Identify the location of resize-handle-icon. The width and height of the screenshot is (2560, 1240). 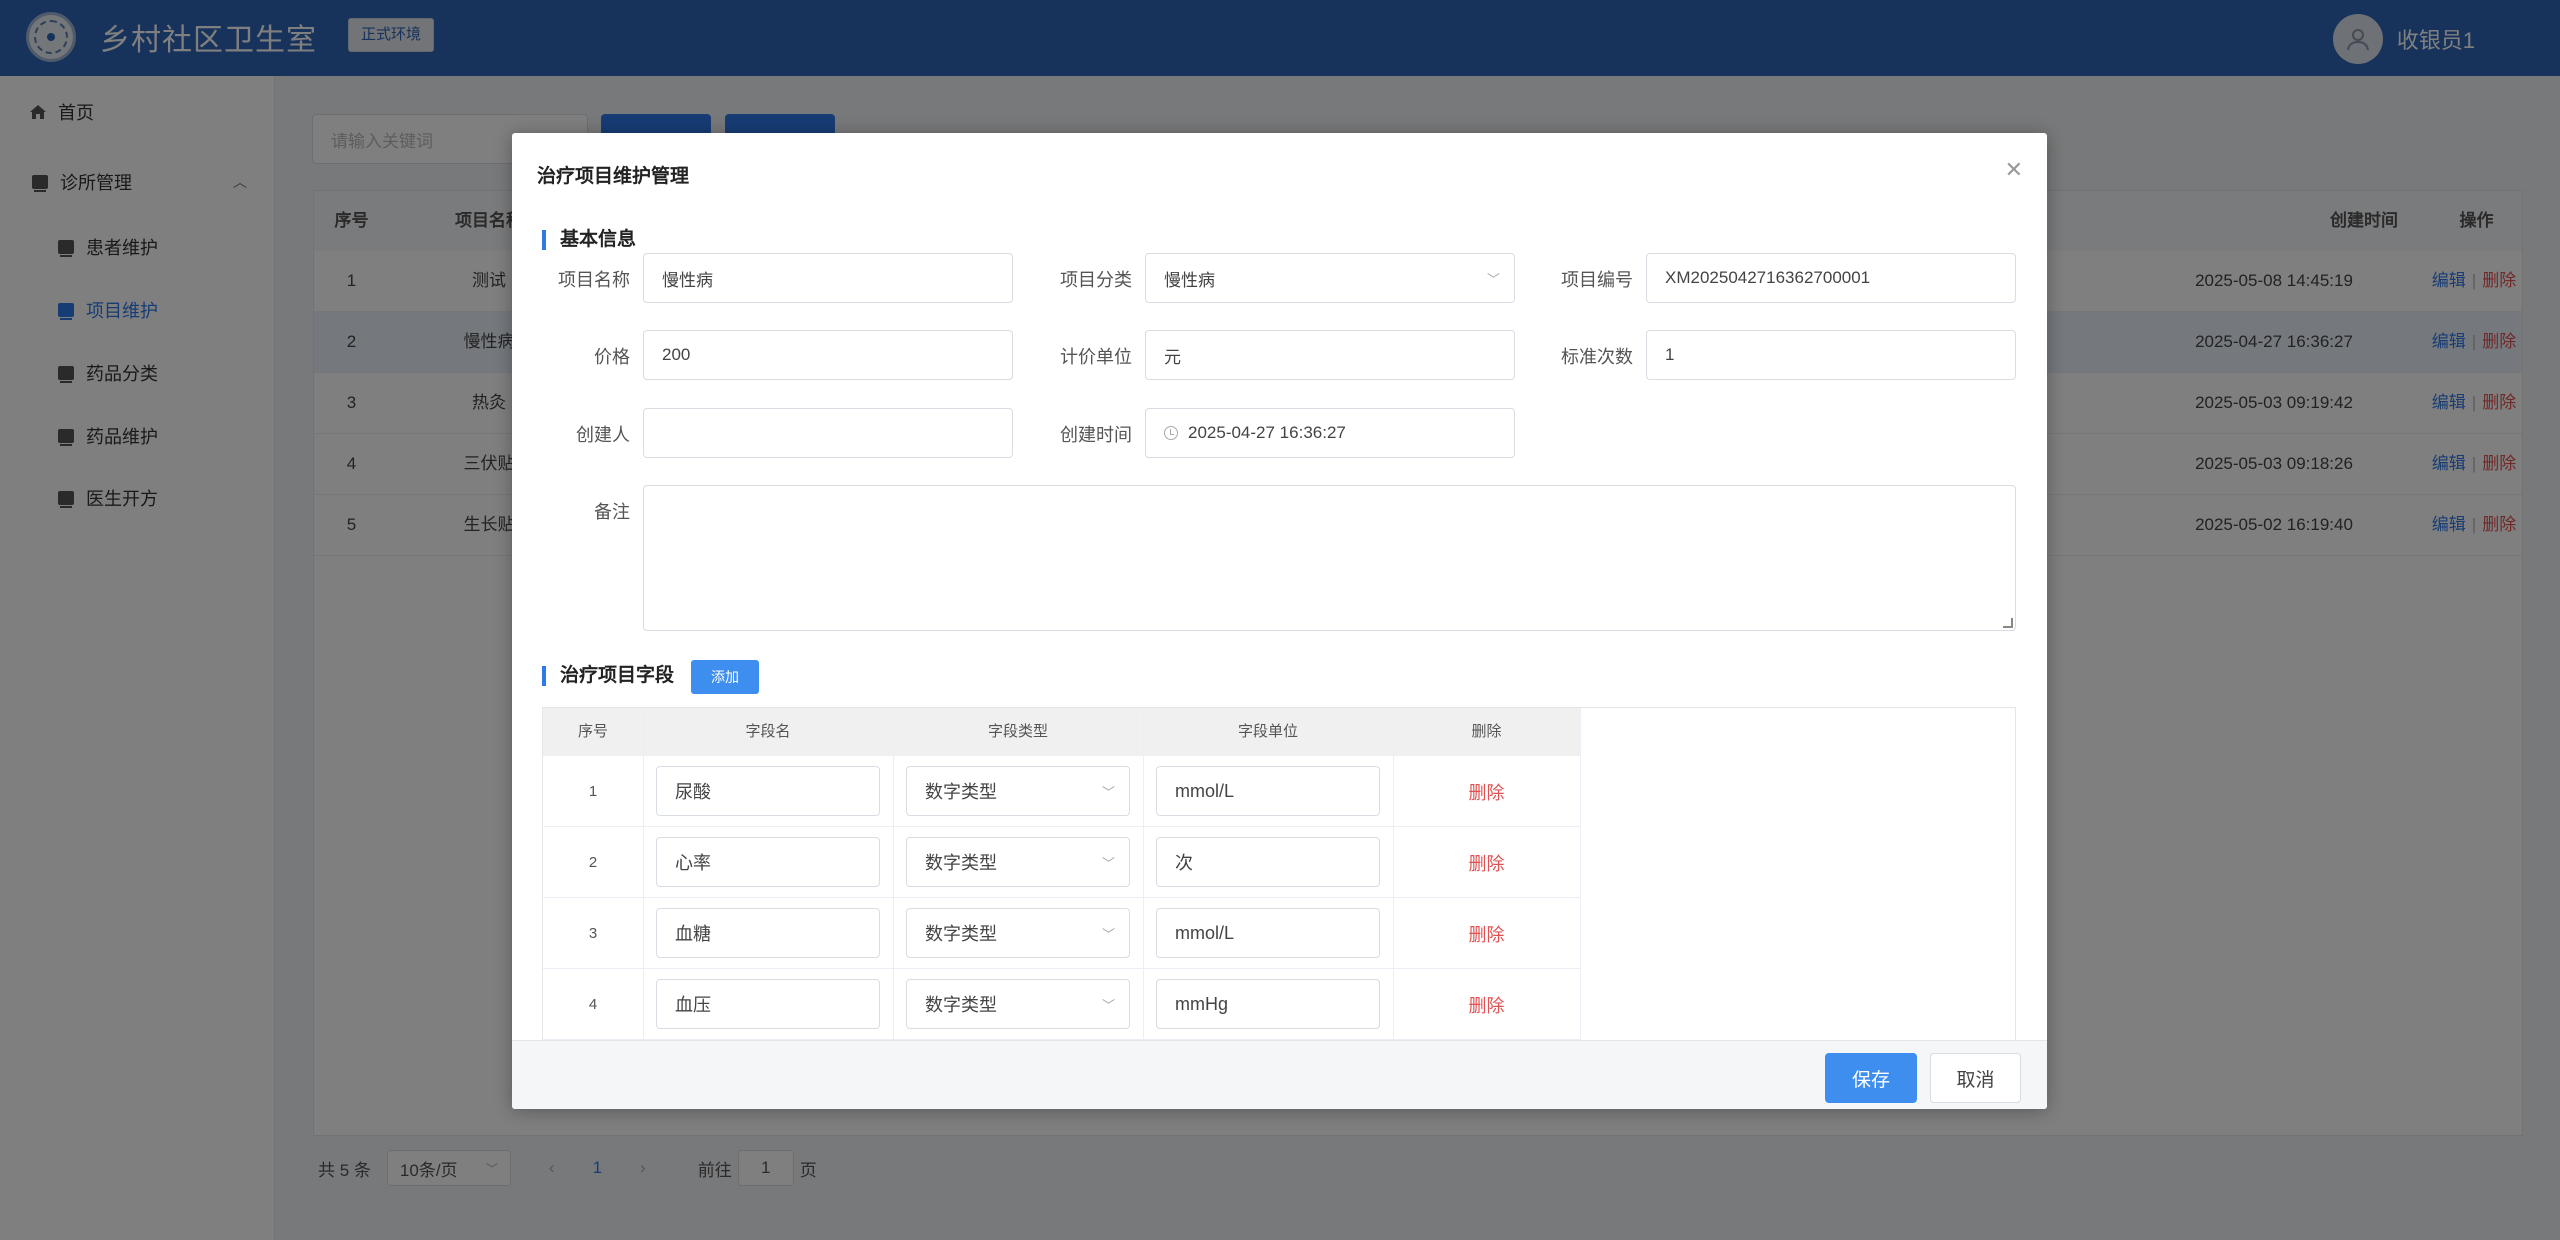
(2008, 623).